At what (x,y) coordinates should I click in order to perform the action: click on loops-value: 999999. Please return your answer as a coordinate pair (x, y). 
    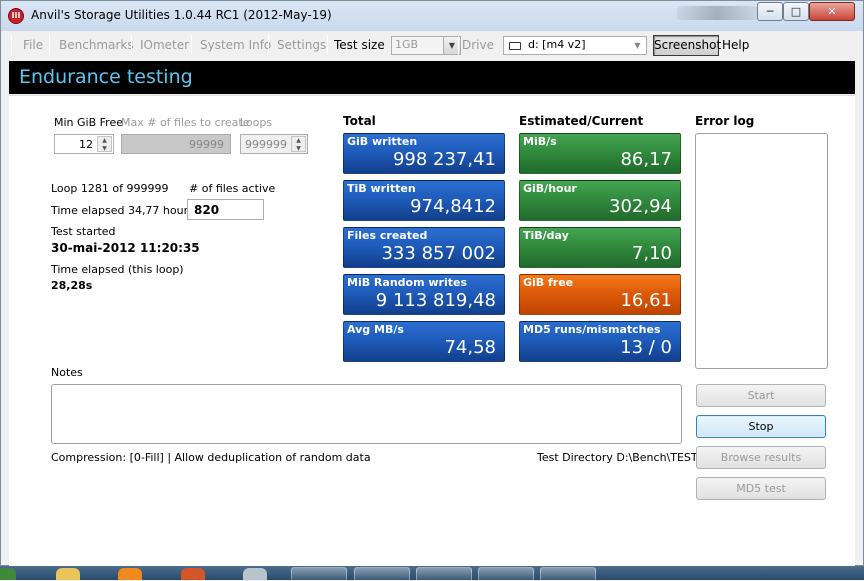
    Looking at the image, I should click on (266, 144).